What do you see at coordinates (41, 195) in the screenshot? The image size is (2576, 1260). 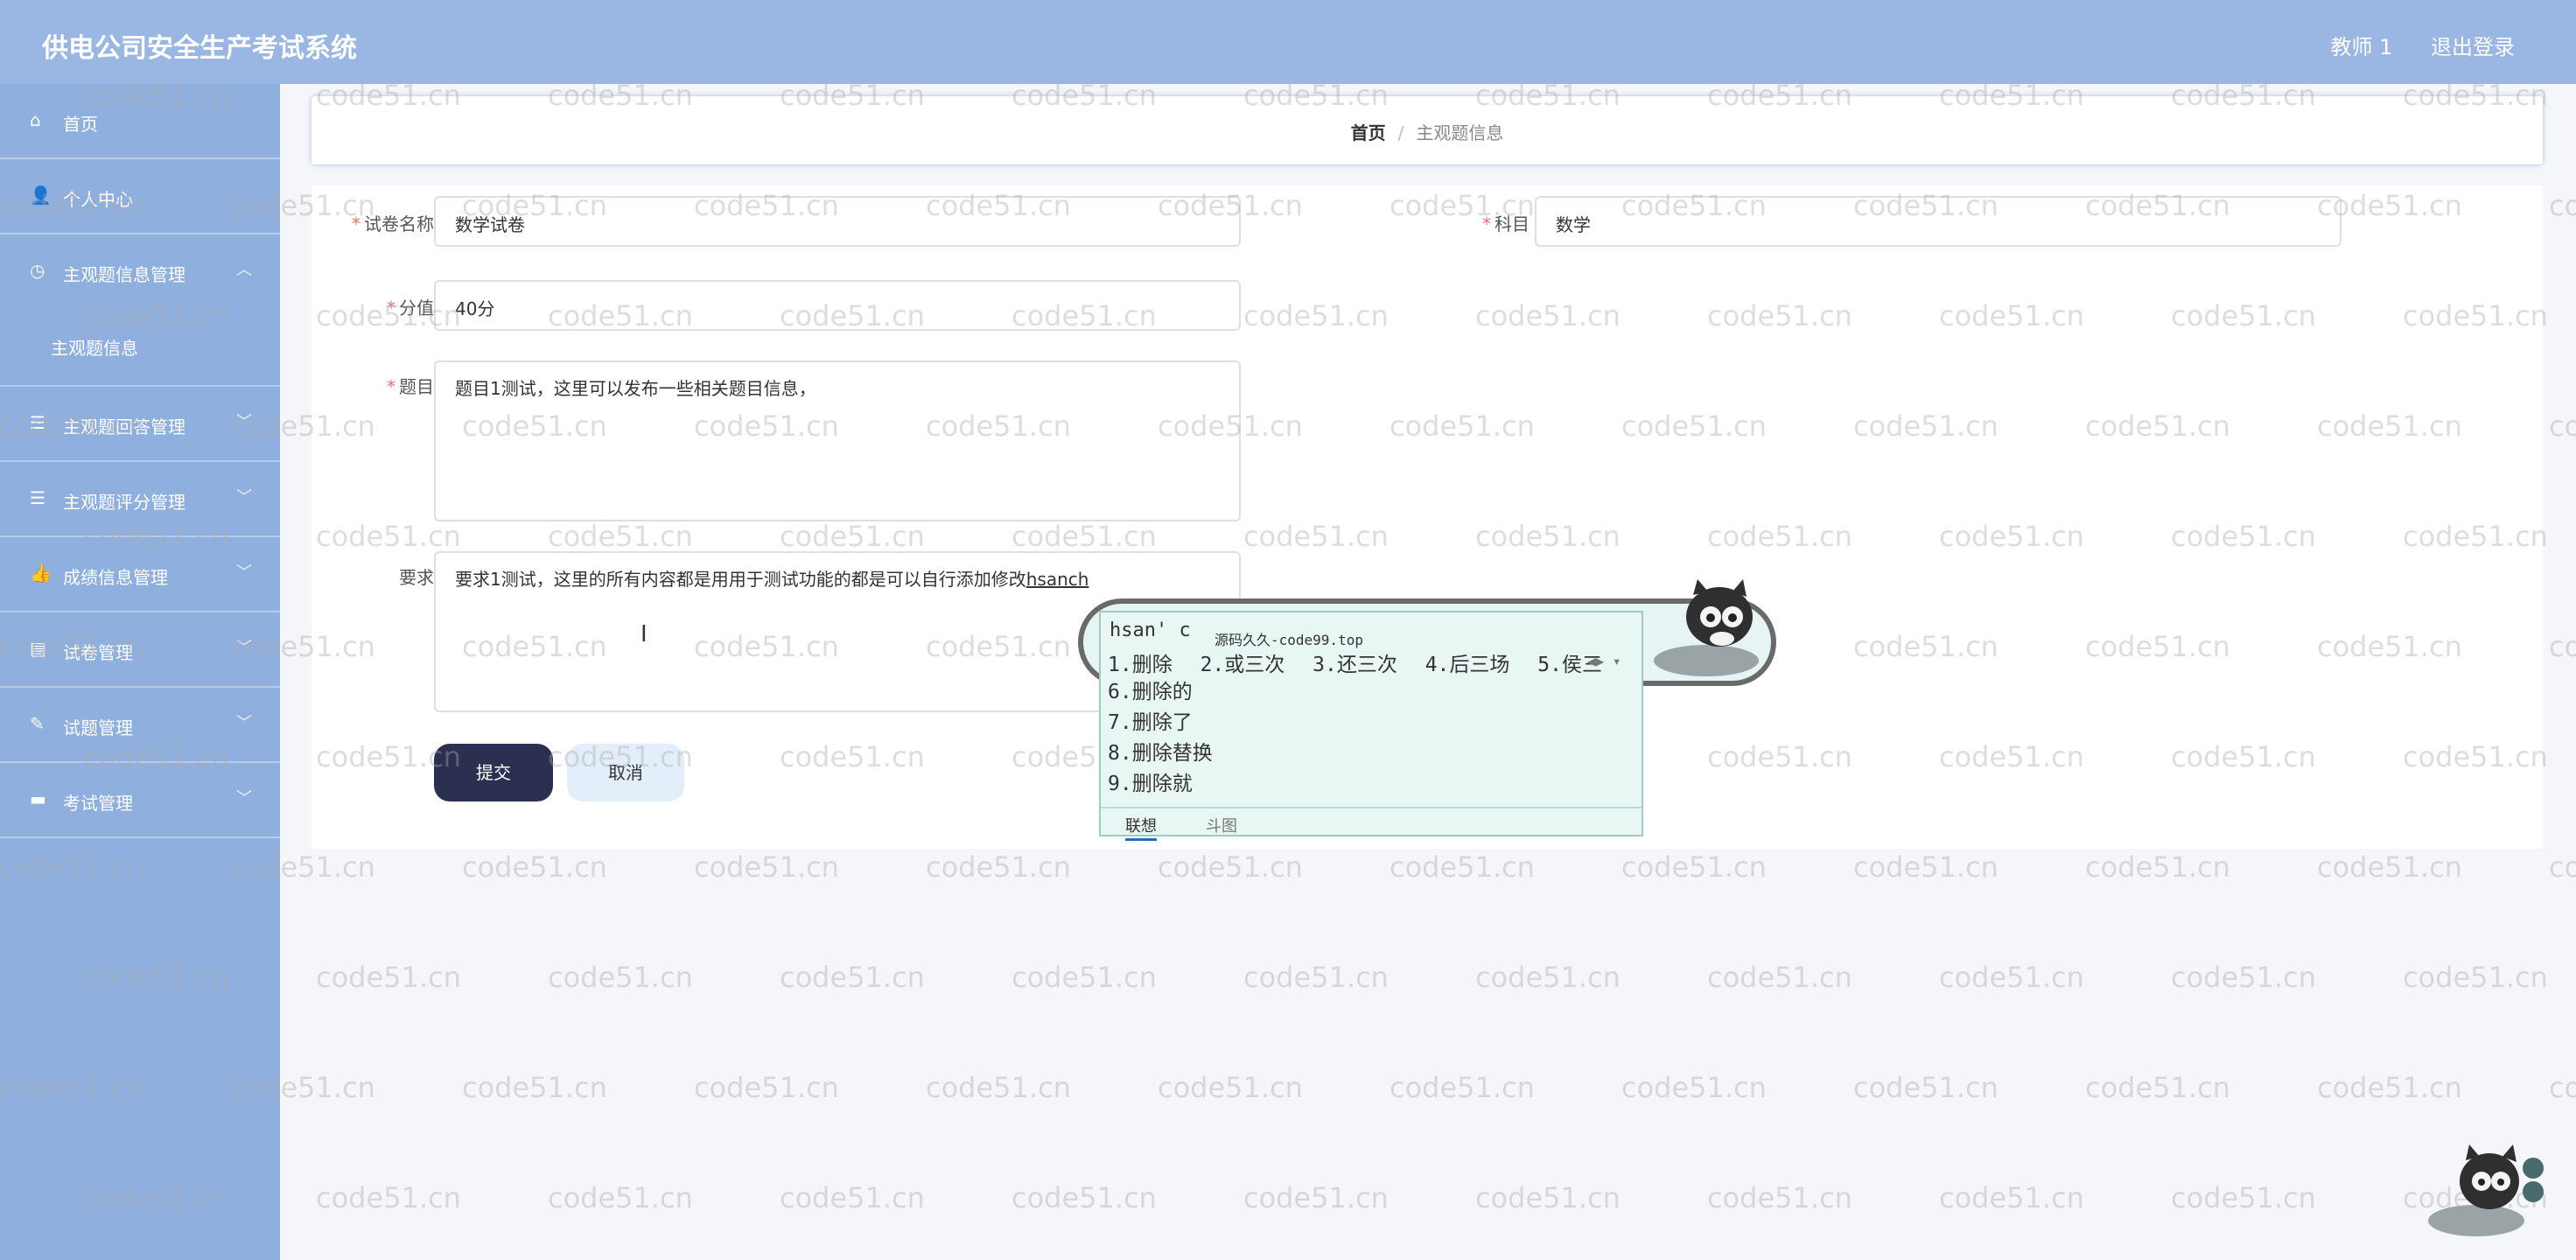 I see `user-icon: 👤` at bounding box center [41, 195].